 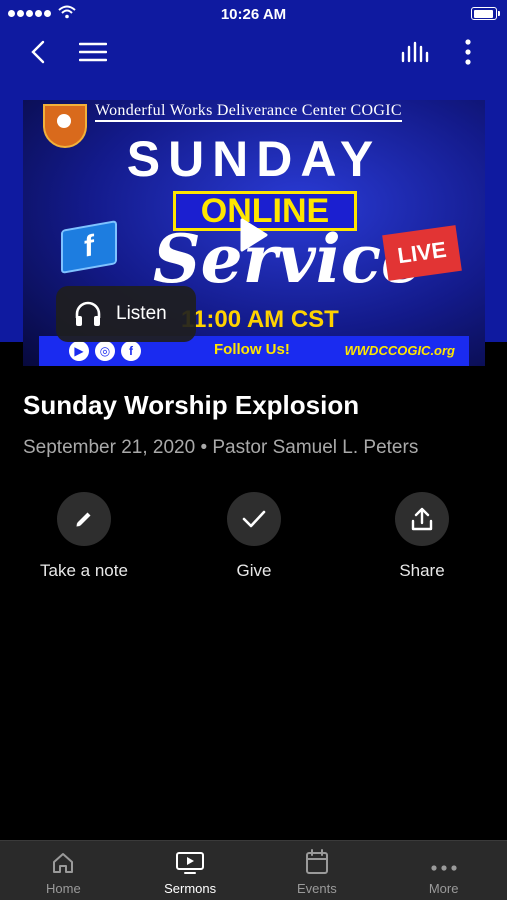 I want to click on tab-more-label: More, so click(x=443, y=888).